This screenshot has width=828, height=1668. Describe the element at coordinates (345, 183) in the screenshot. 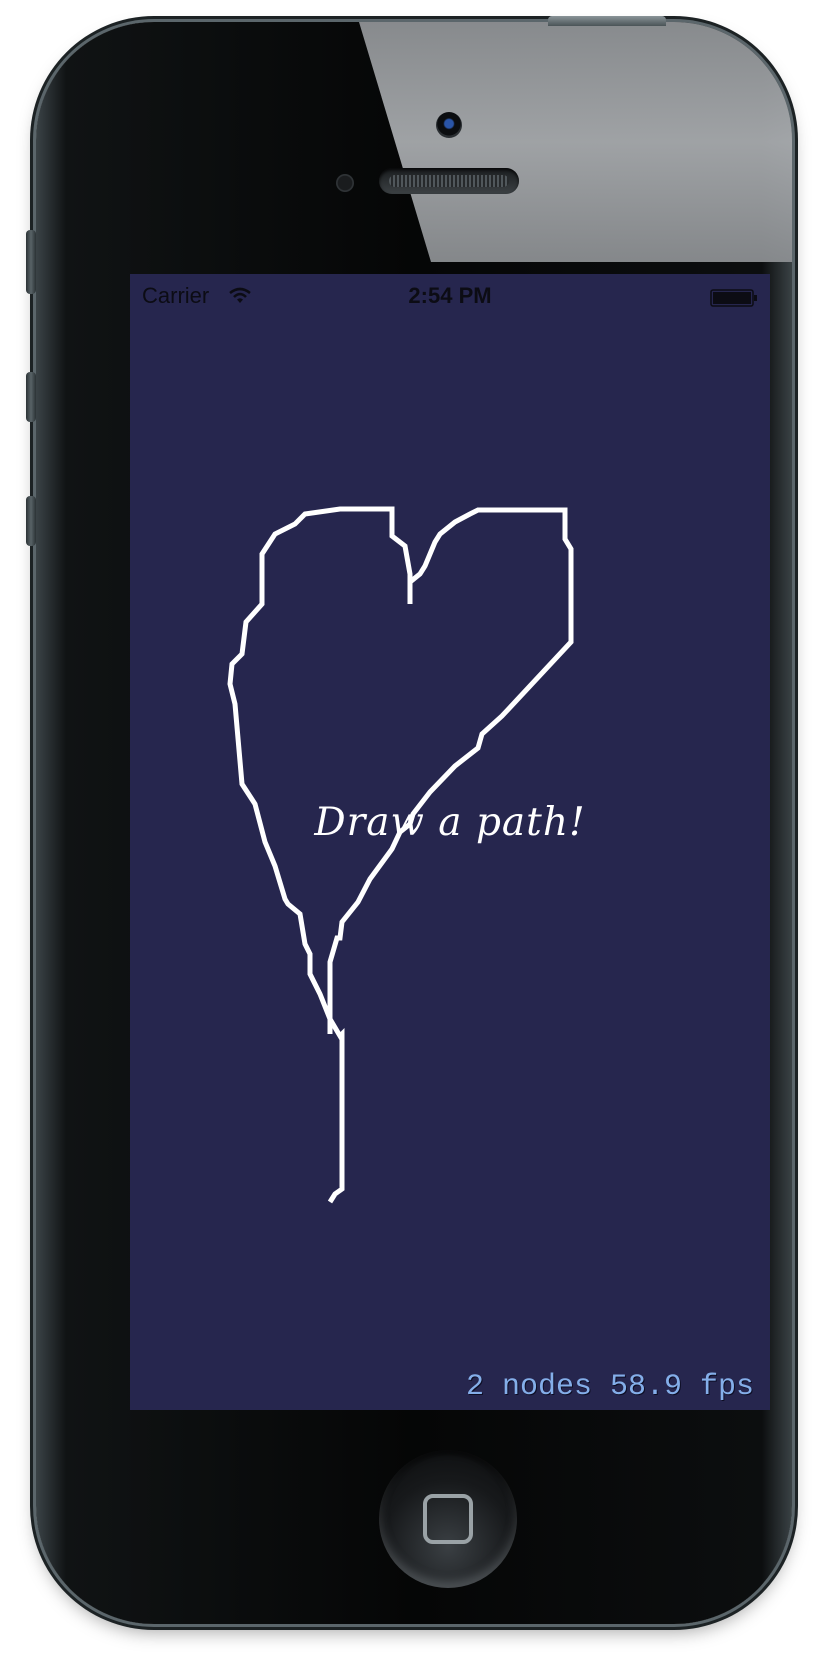

I see `proximity-sensor` at that location.